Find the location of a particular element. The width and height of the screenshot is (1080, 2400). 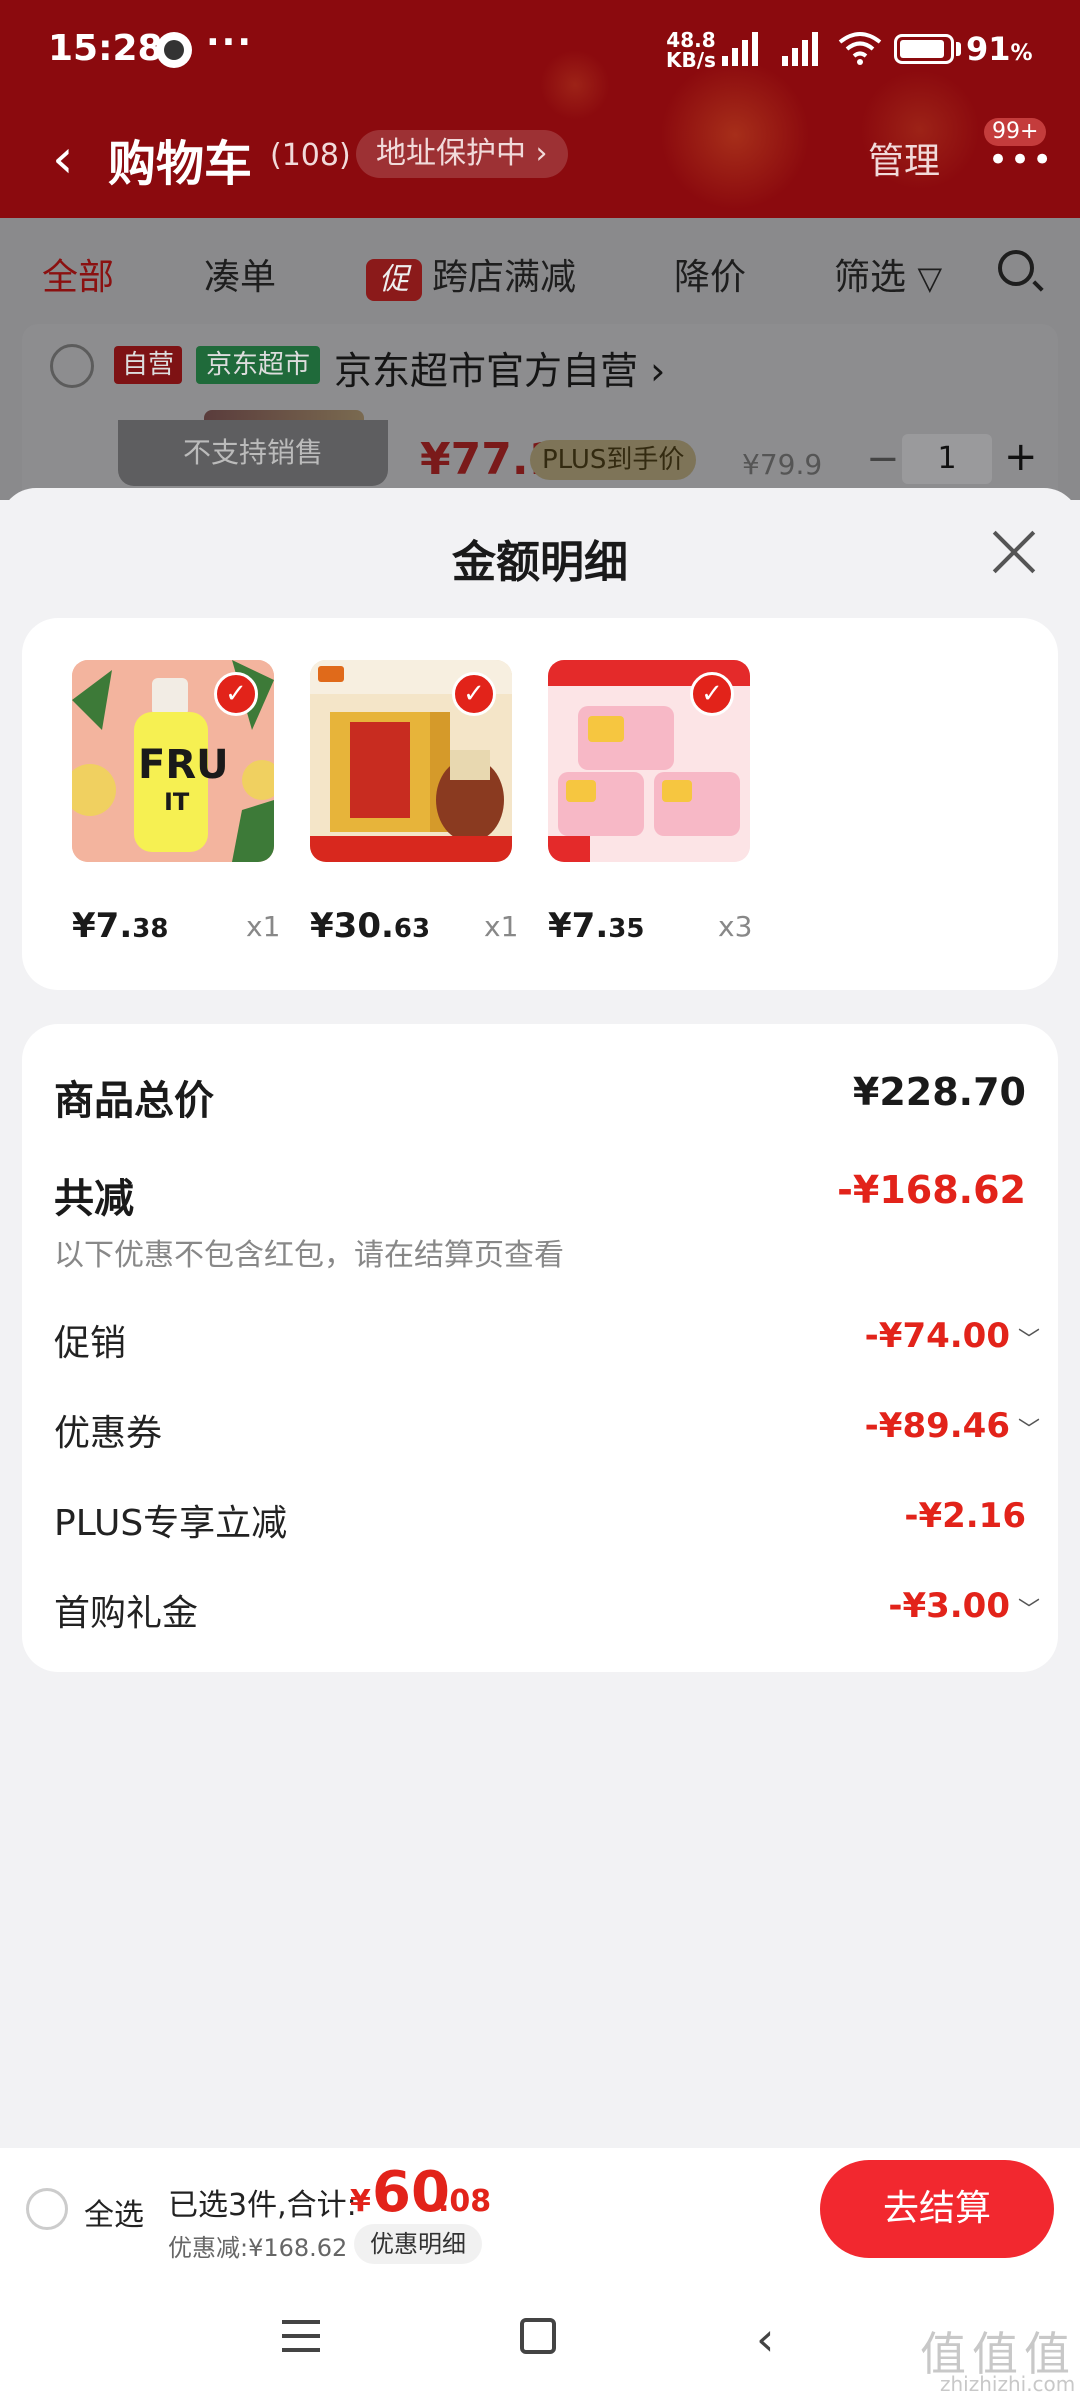

discount-note: 以下优惠不包含红包，请在结算页查看 is located at coordinates (309, 1255).